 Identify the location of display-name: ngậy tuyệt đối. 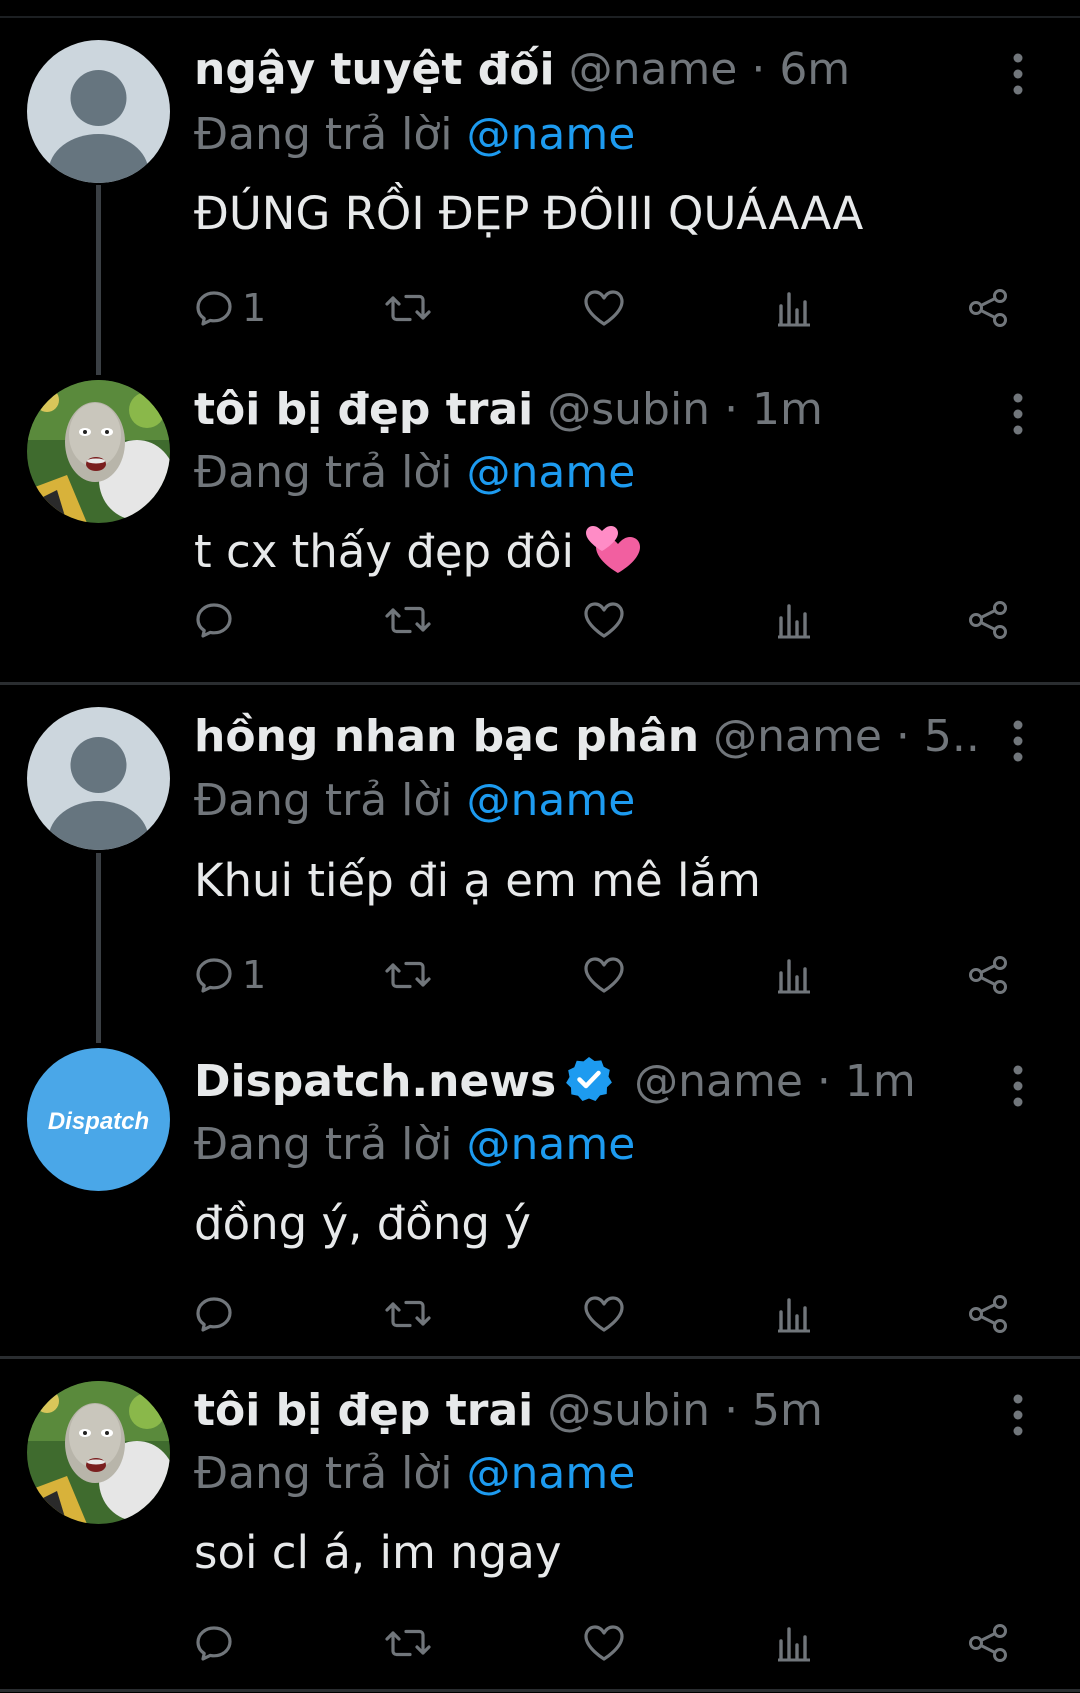
(374, 69).